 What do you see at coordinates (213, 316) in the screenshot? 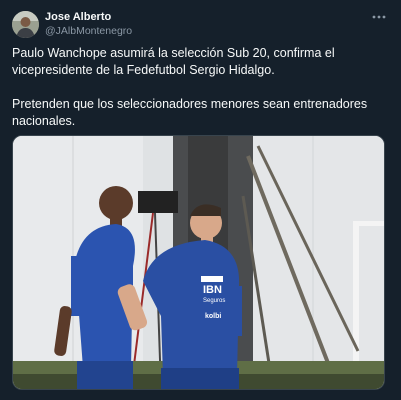
I see `jersey-sponsor-2: kolbi` at bounding box center [213, 316].